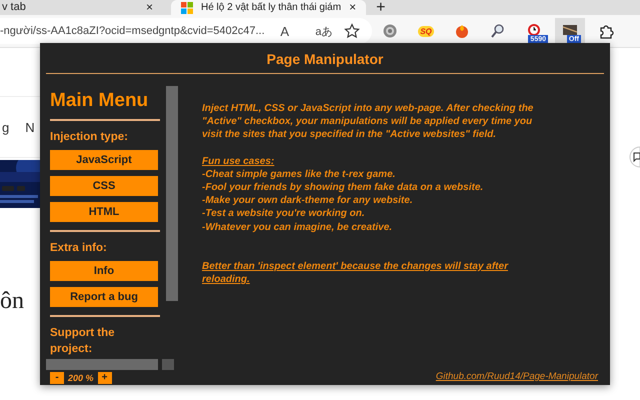  What do you see at coordinates (390, 31) in the screenshot?
I see `gear-icon` at bounding box center [390, 31].